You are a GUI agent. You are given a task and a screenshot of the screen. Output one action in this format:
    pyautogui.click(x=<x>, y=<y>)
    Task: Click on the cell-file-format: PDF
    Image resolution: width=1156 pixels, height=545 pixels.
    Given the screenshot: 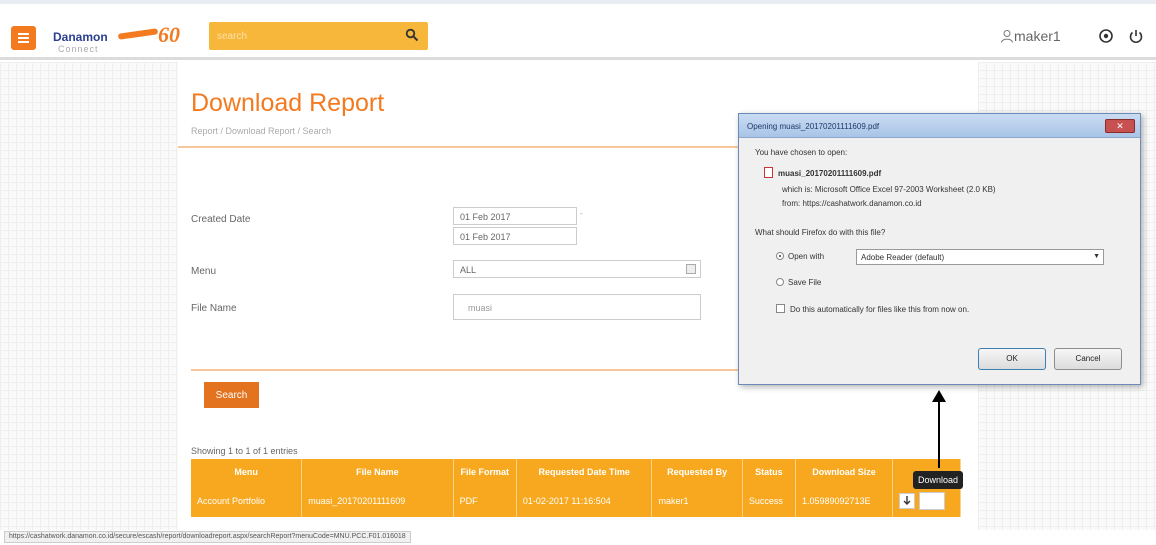 What is the action you would take?
    pyautogui.click(x=485, y=501)
    